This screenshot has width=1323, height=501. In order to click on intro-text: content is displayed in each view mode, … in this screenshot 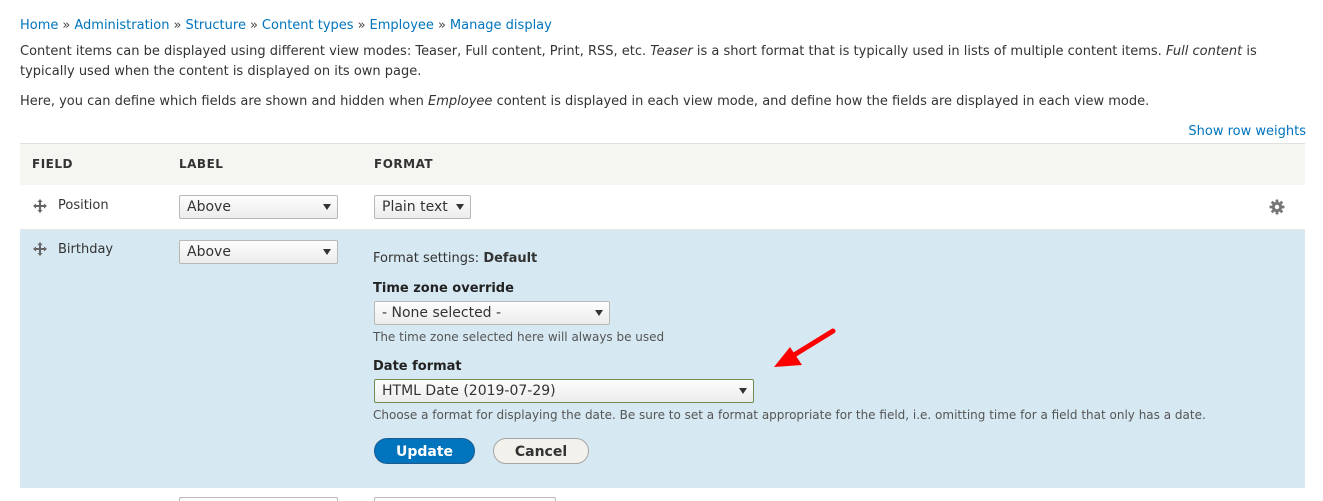, I will do `click(821, 101)`.